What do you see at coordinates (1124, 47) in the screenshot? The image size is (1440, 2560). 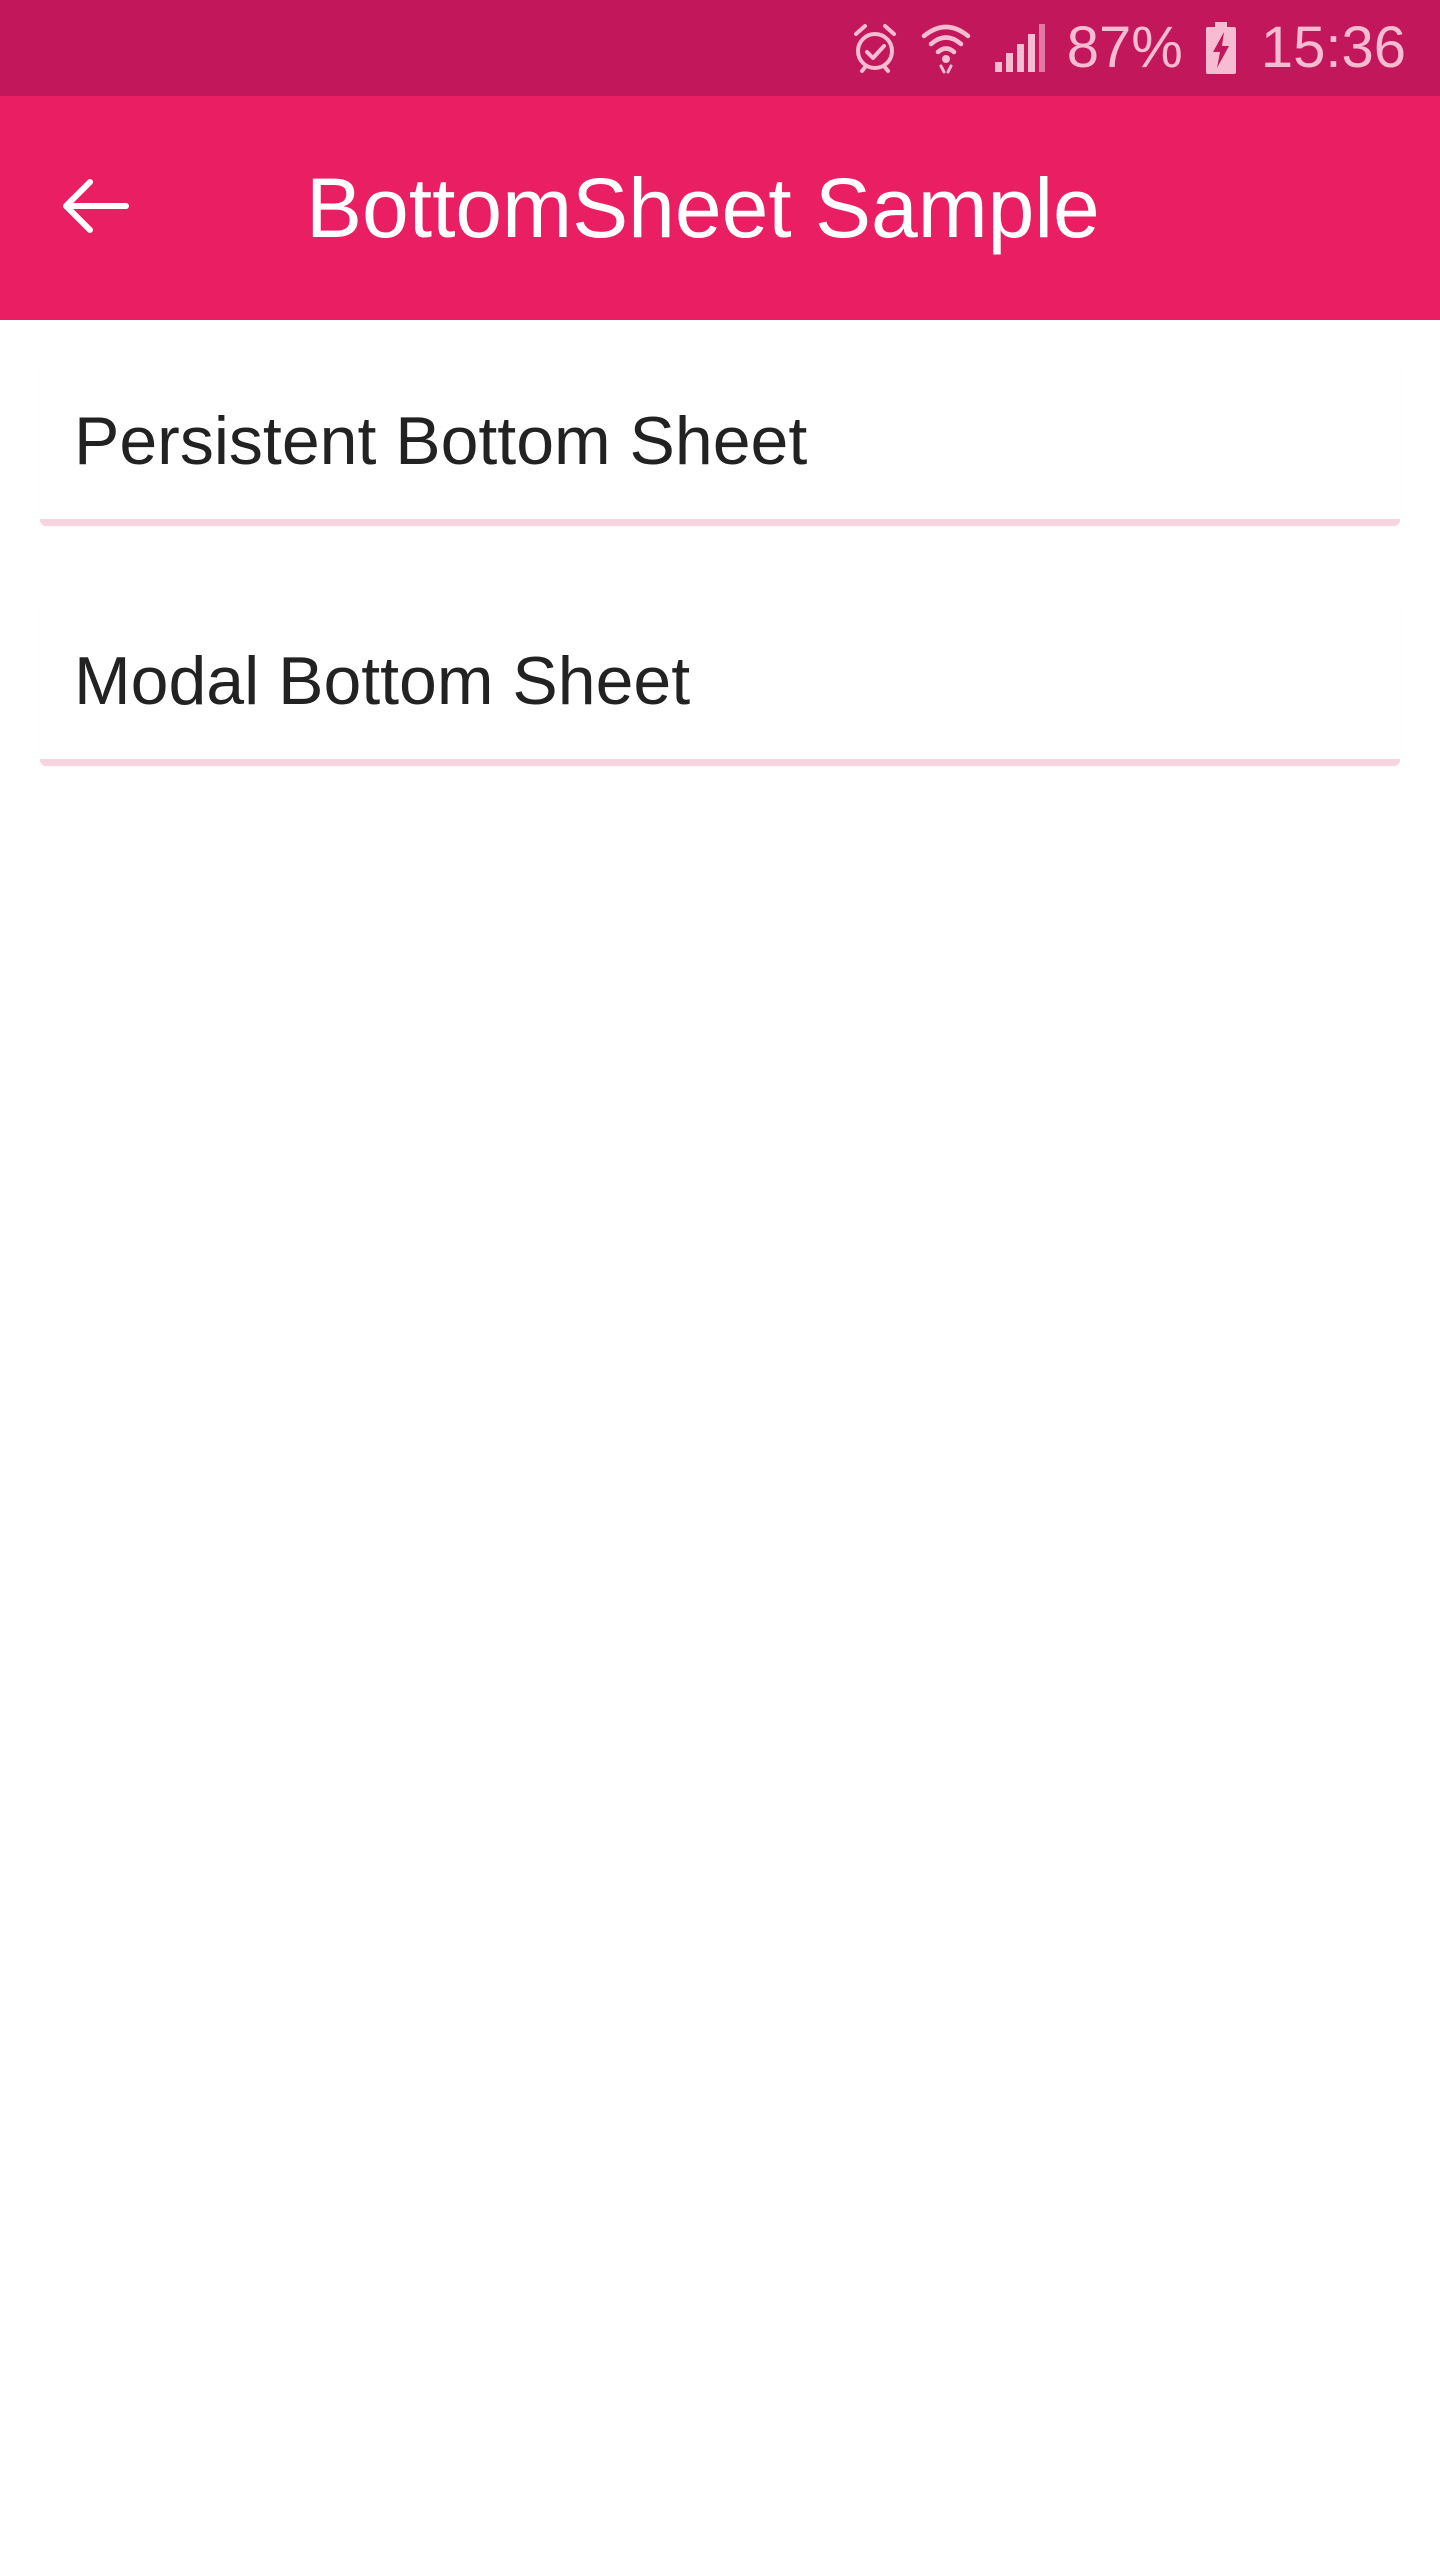 I see `battery-percent: 87%` at bounding box center [1124, 47].